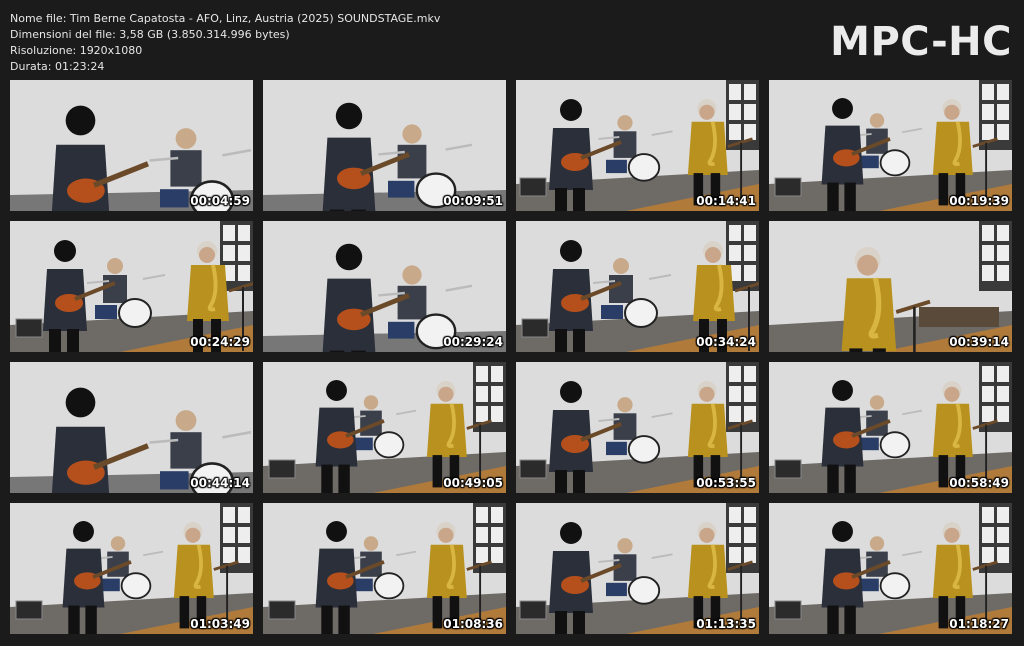 The width and height of the screenshot is (1024, 646). I want to click on thumbnail-timestamp: 00:09:51, so click(473, 201).